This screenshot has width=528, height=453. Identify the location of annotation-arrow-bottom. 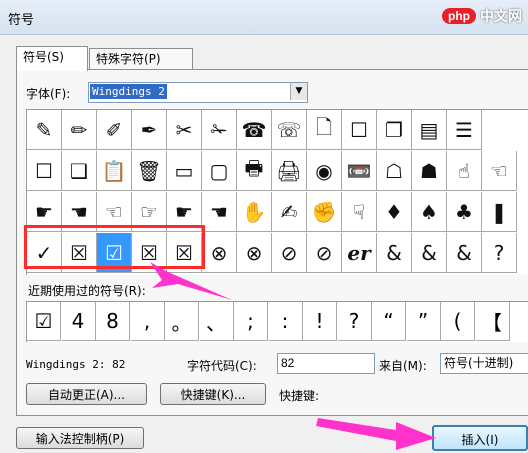
(376, 434).